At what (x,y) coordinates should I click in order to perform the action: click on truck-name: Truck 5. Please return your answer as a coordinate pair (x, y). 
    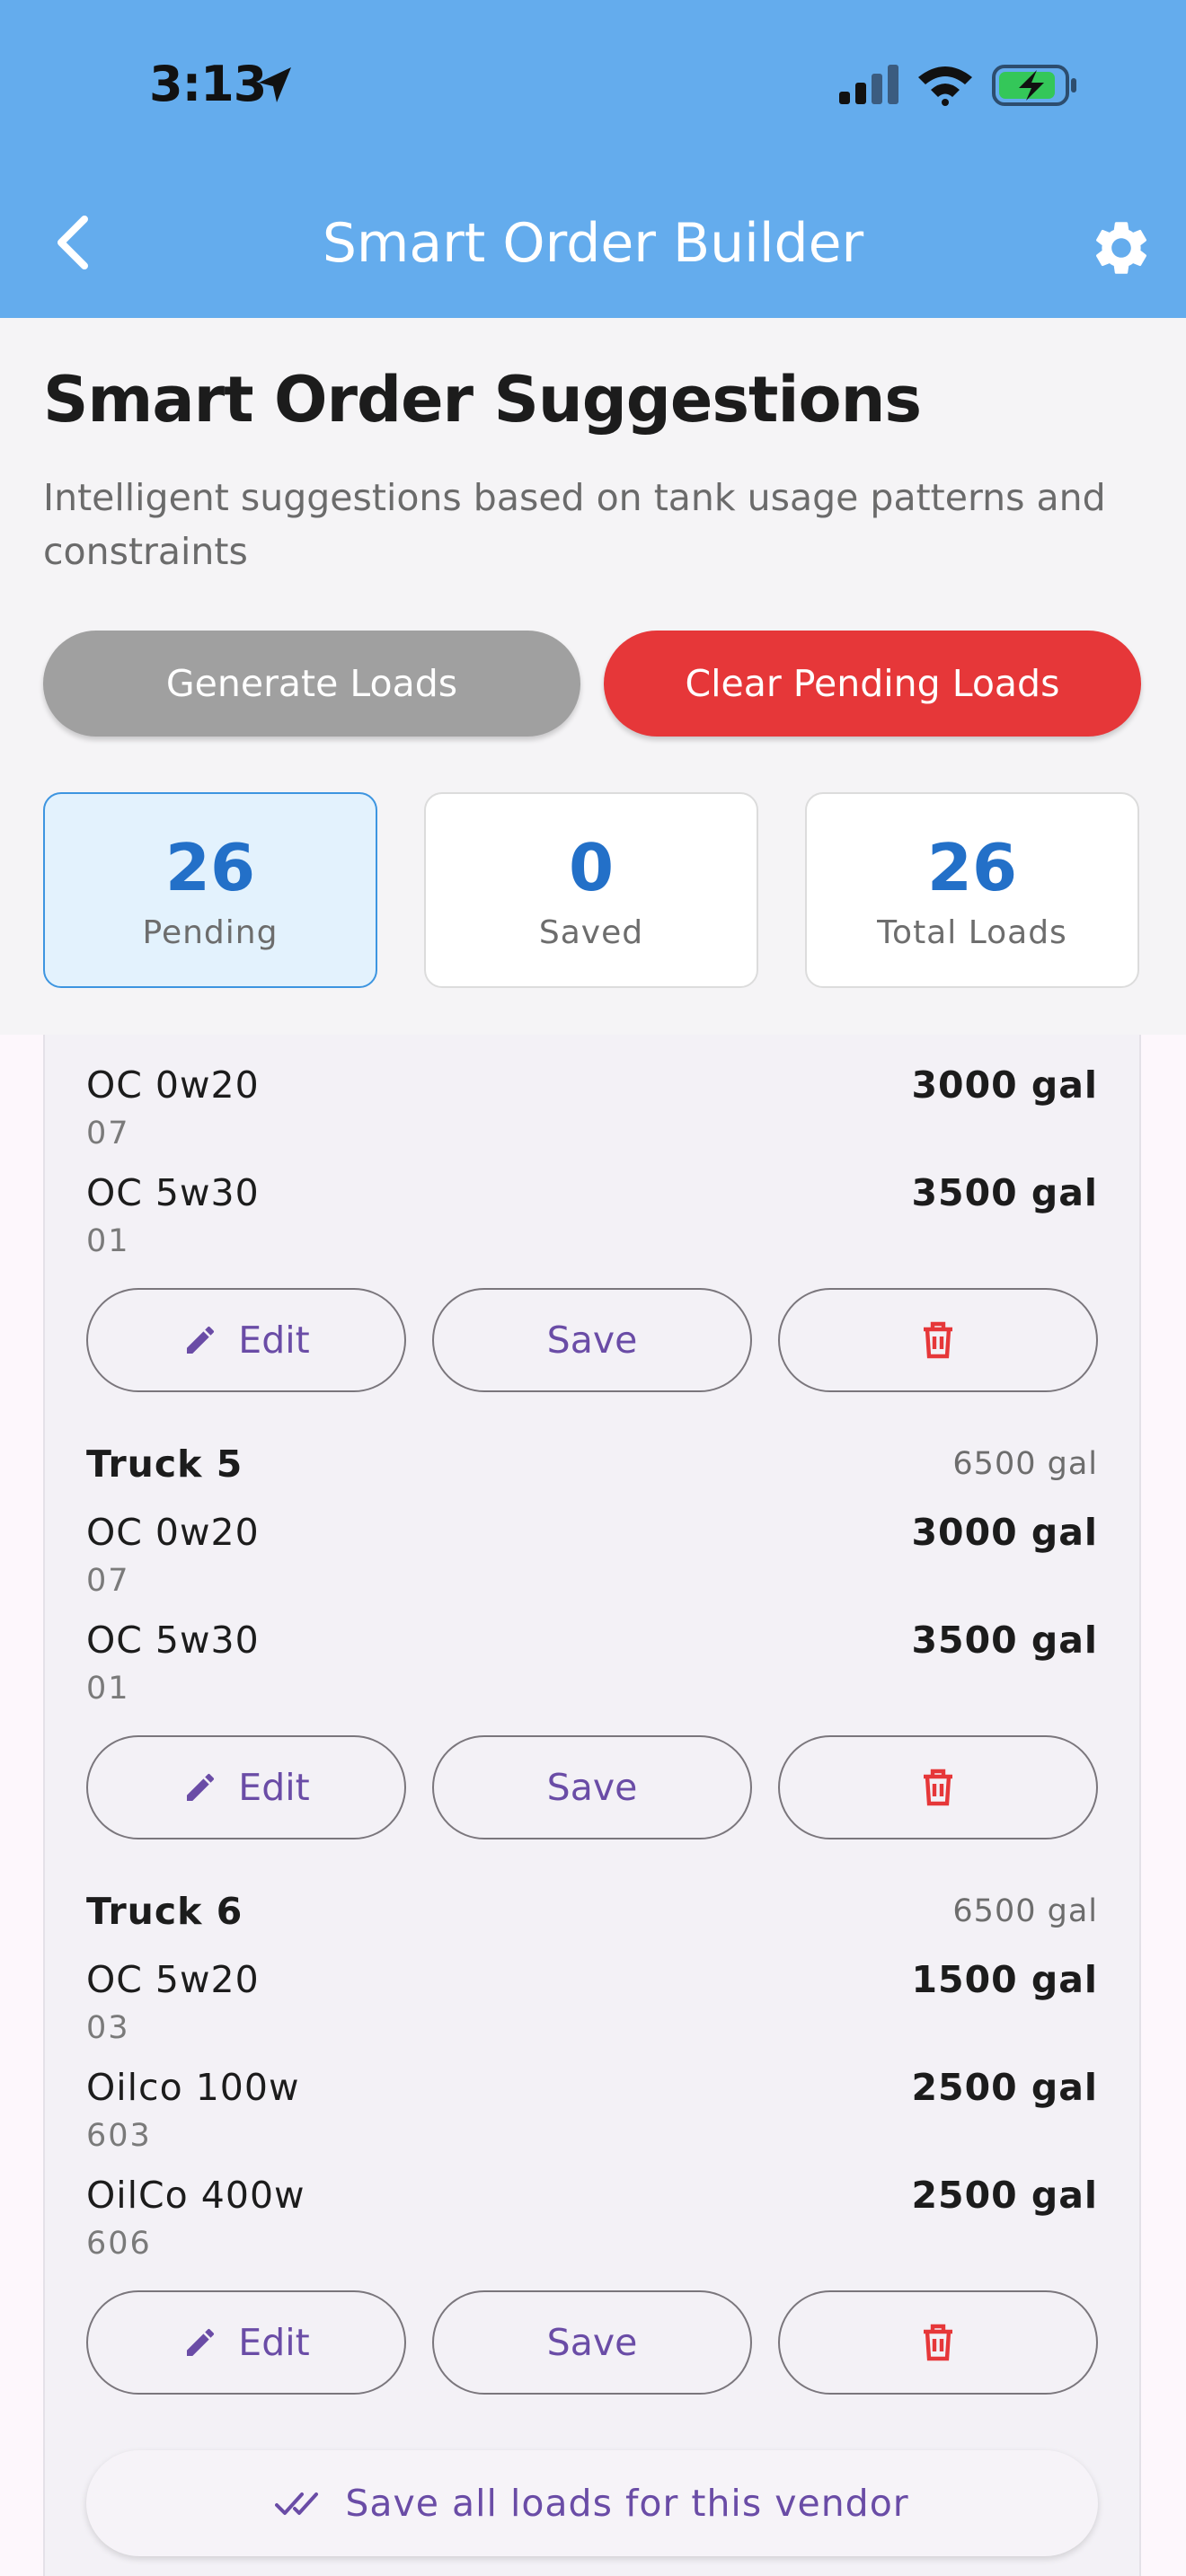
    Looking at the image, I should click on (164, 1464).